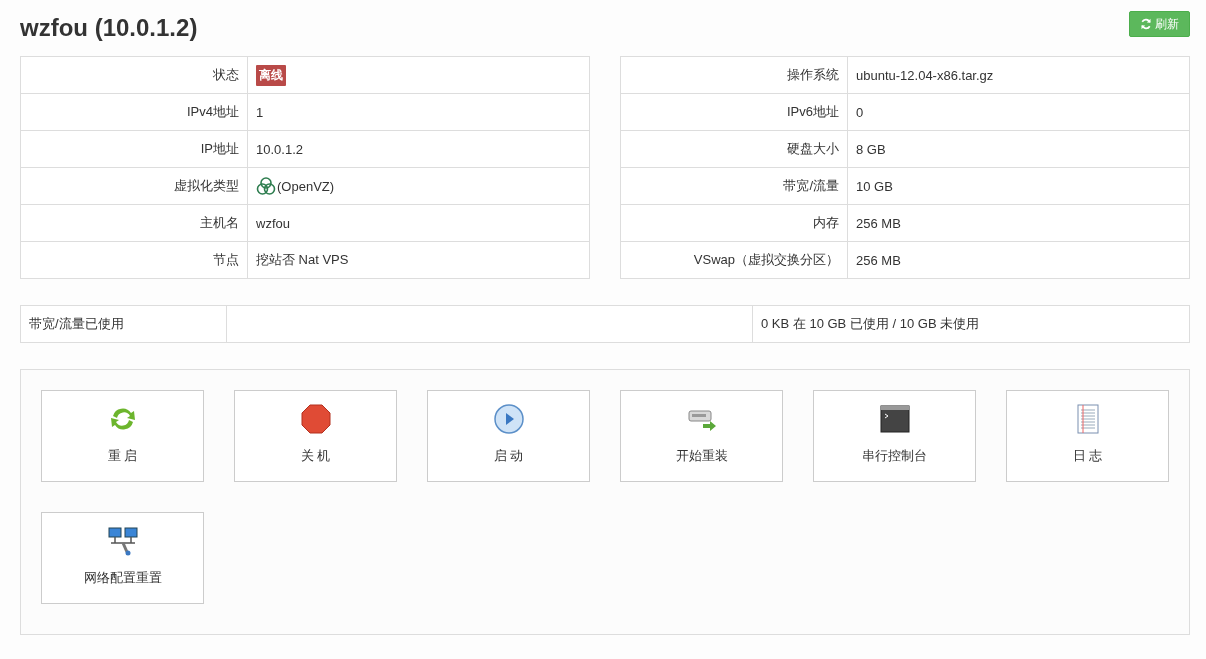 The height and width of the screenshot is (659, 1206). What do you see at coordinates (860, 112) in the screenshot?
I see `field-value: 0` at bounding box center [860, 112].